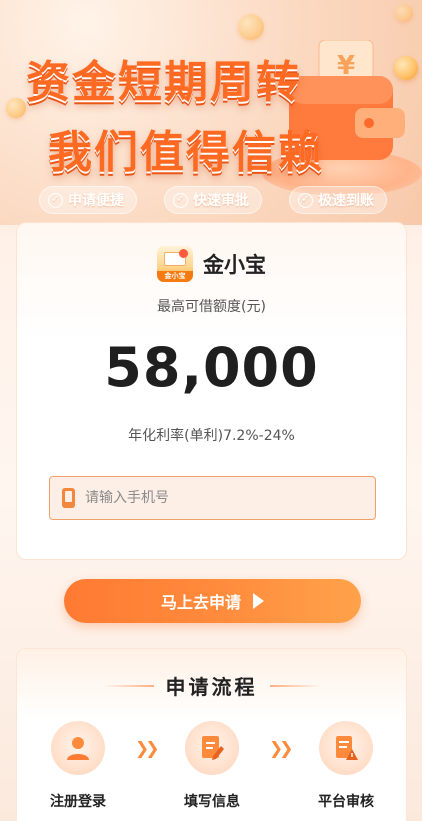  I want to click on brand-row: 金小宝 金小宝, so click(211, 264).